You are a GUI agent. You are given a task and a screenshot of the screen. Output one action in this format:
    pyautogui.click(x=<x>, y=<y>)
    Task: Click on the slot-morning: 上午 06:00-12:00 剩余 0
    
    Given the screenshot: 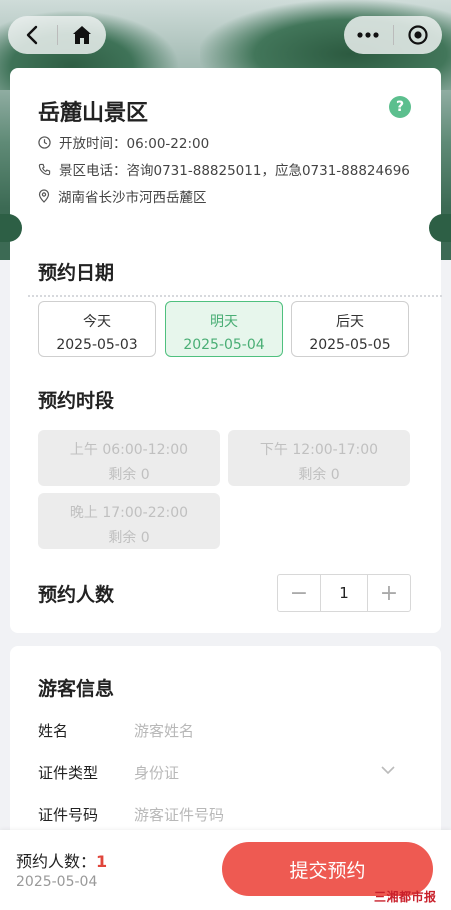 What is the action you would take?
    pyautogui.click(x=129, y=458)
    